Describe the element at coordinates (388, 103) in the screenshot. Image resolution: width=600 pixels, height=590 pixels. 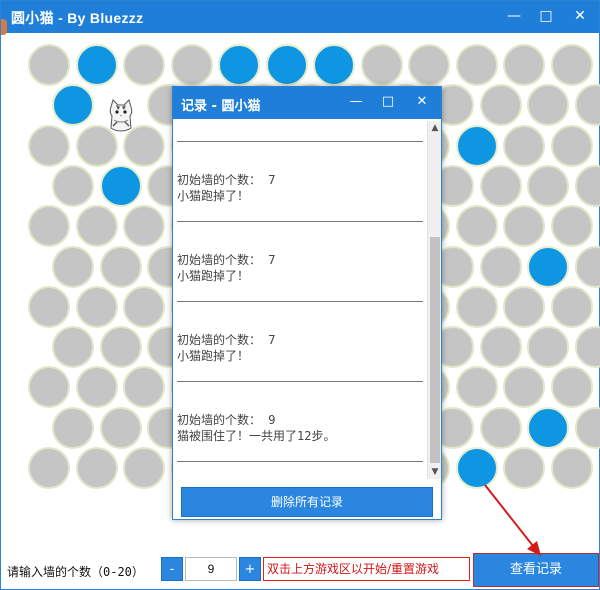
I see `dialog-maximize-button: □` at that location.